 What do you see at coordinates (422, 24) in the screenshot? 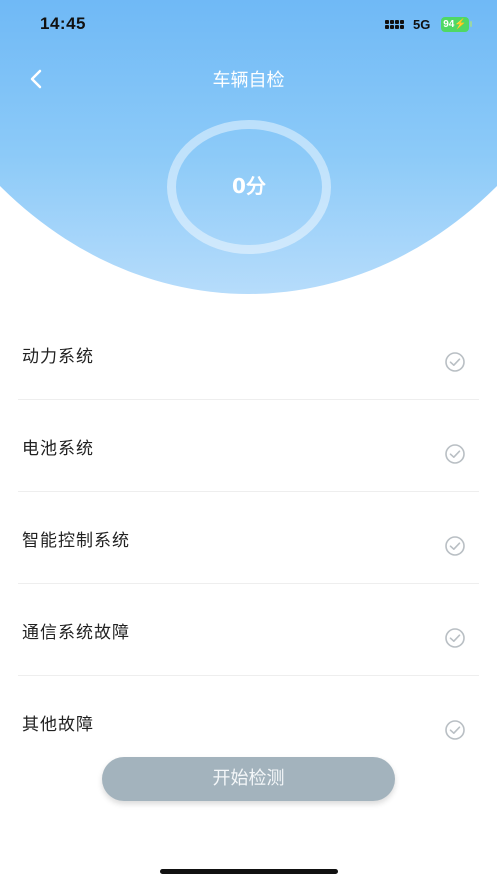
I see `network-type: 5G` at bounding box center [422, 24].